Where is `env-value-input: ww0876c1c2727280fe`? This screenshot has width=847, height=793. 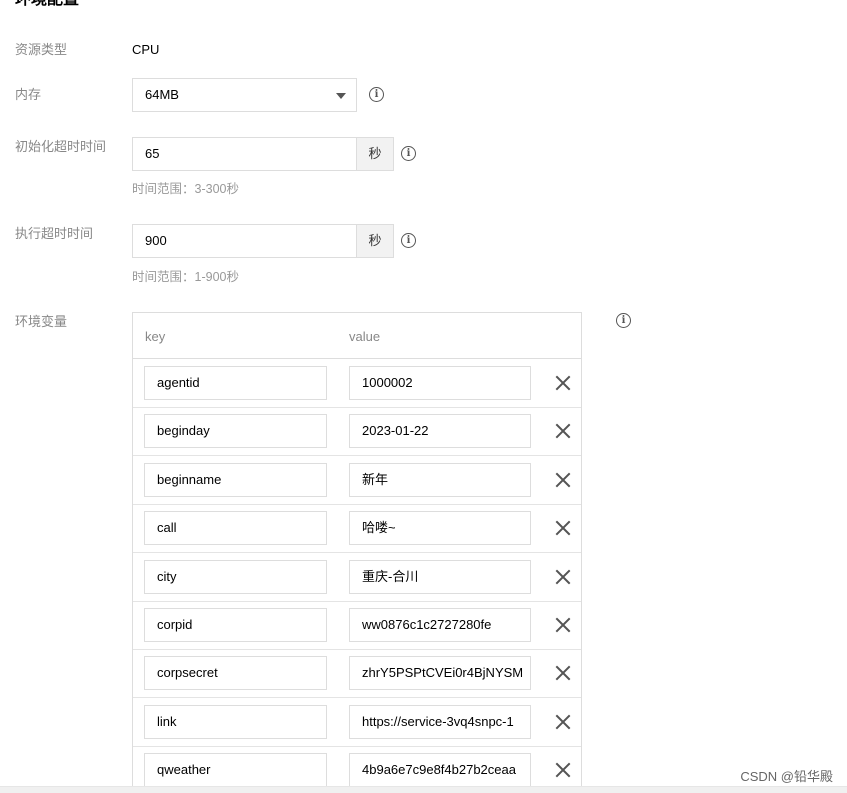
env-value-input: ww0876c1c2727280fe is located at coordinates (440, 625).